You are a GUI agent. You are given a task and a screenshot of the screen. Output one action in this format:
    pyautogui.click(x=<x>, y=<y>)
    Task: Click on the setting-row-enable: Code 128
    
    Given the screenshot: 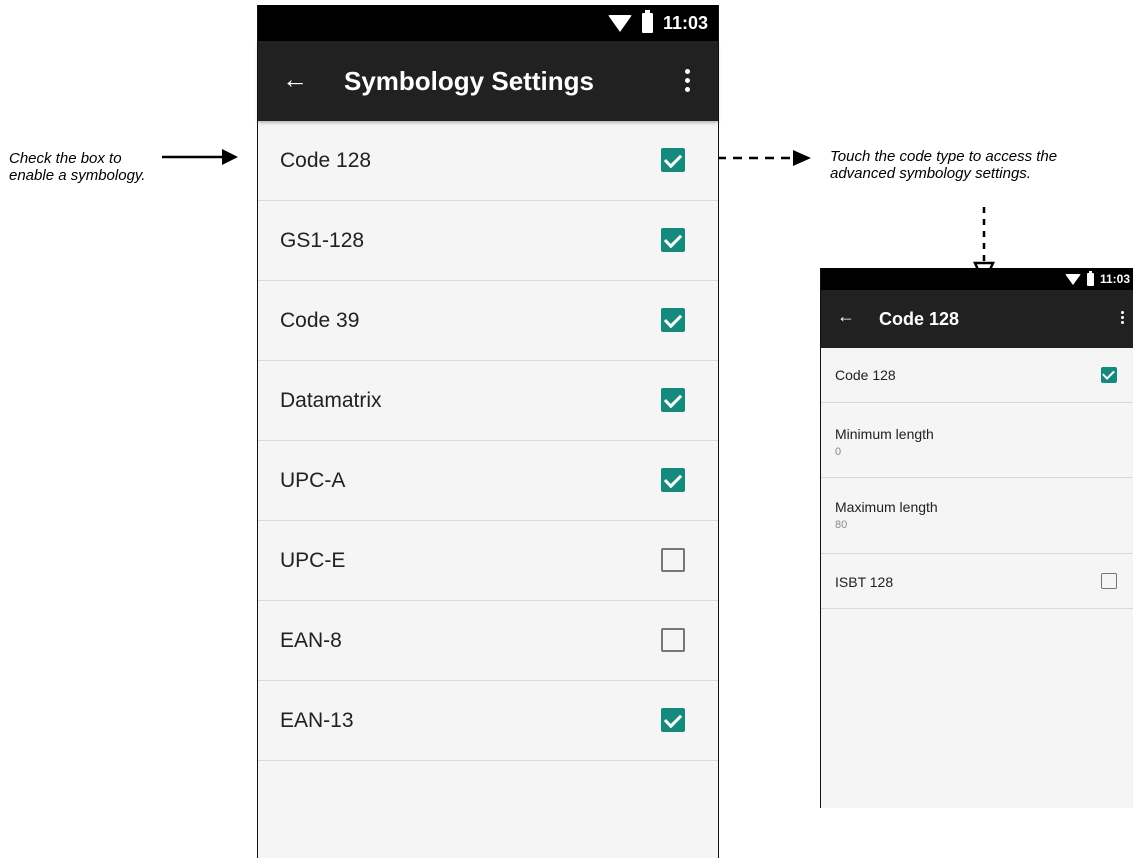 What is the action you would take?
    pyautogui.click(x=977, y=375)
    